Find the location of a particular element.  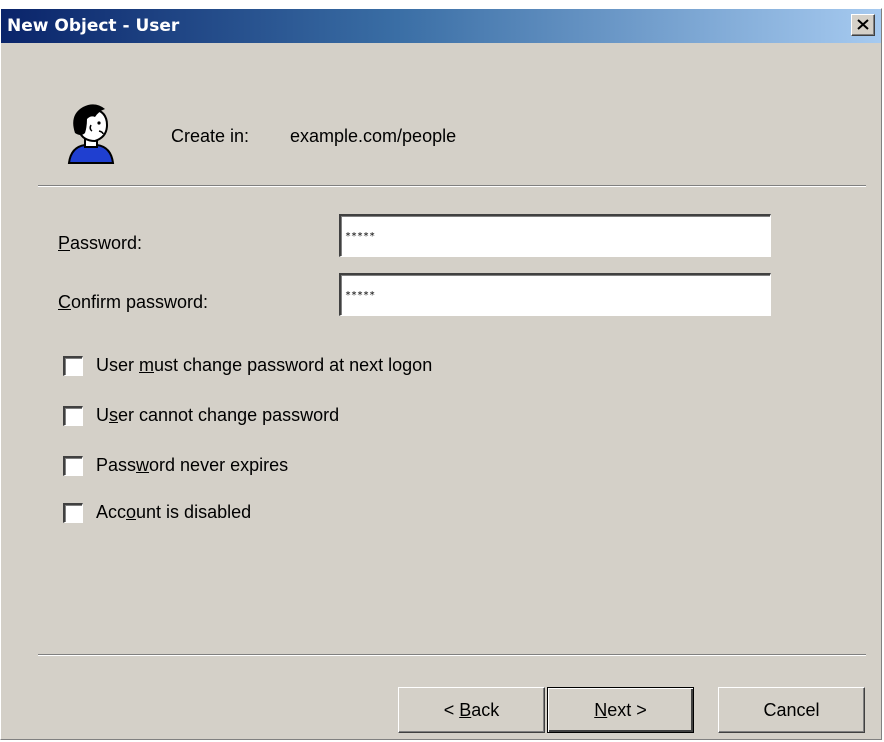

close-icon is located at coordinates (863, 24).